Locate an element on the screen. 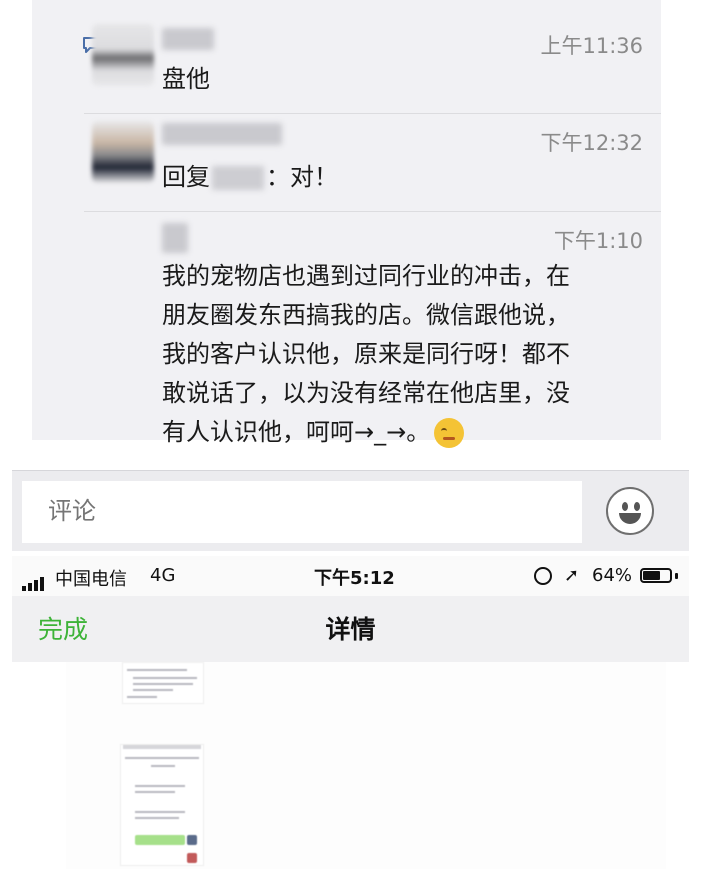  carrier-name: 中国电信 is located at coordinates (91, 579).